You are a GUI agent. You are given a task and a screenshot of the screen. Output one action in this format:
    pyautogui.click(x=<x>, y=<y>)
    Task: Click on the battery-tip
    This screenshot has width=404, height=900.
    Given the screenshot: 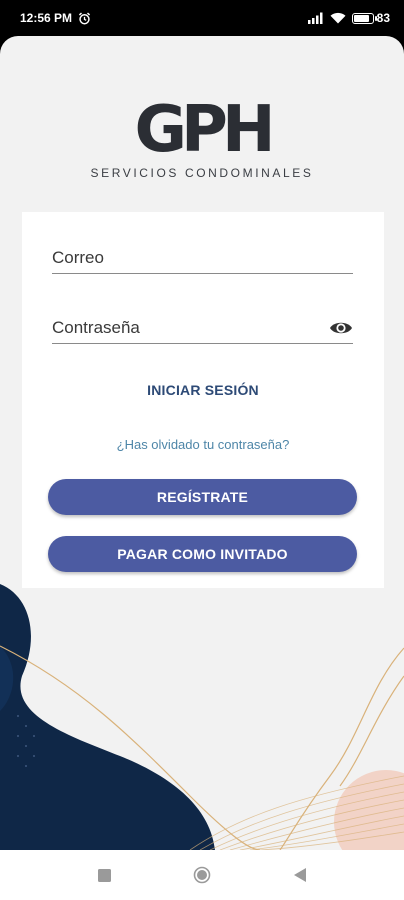 What is the action you would take?
    pyautogui.click(x=375, y=18)
    